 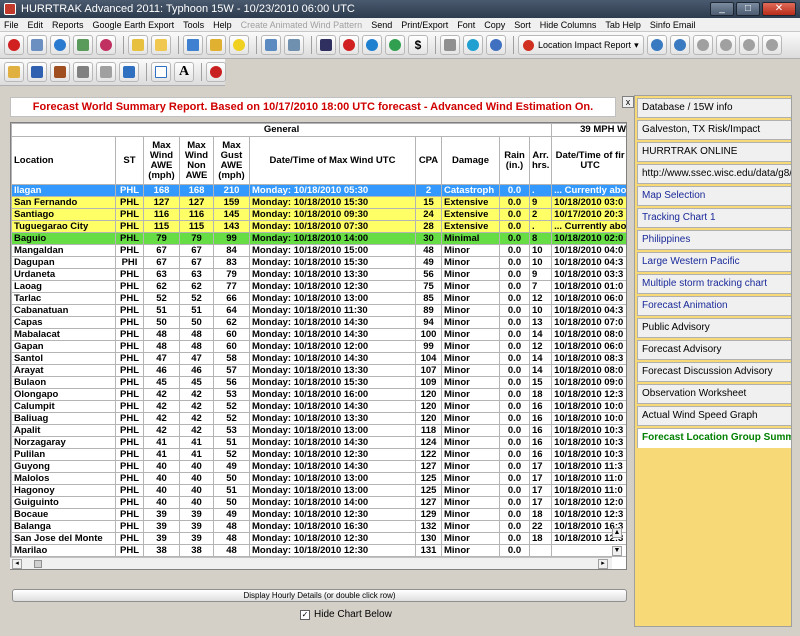 What do you see at coordinates (332, 160) in the screenshot?
I see `col-datetime-max-wind: Date/Time of Max Wind UTC` at bounding box center [332, 160].